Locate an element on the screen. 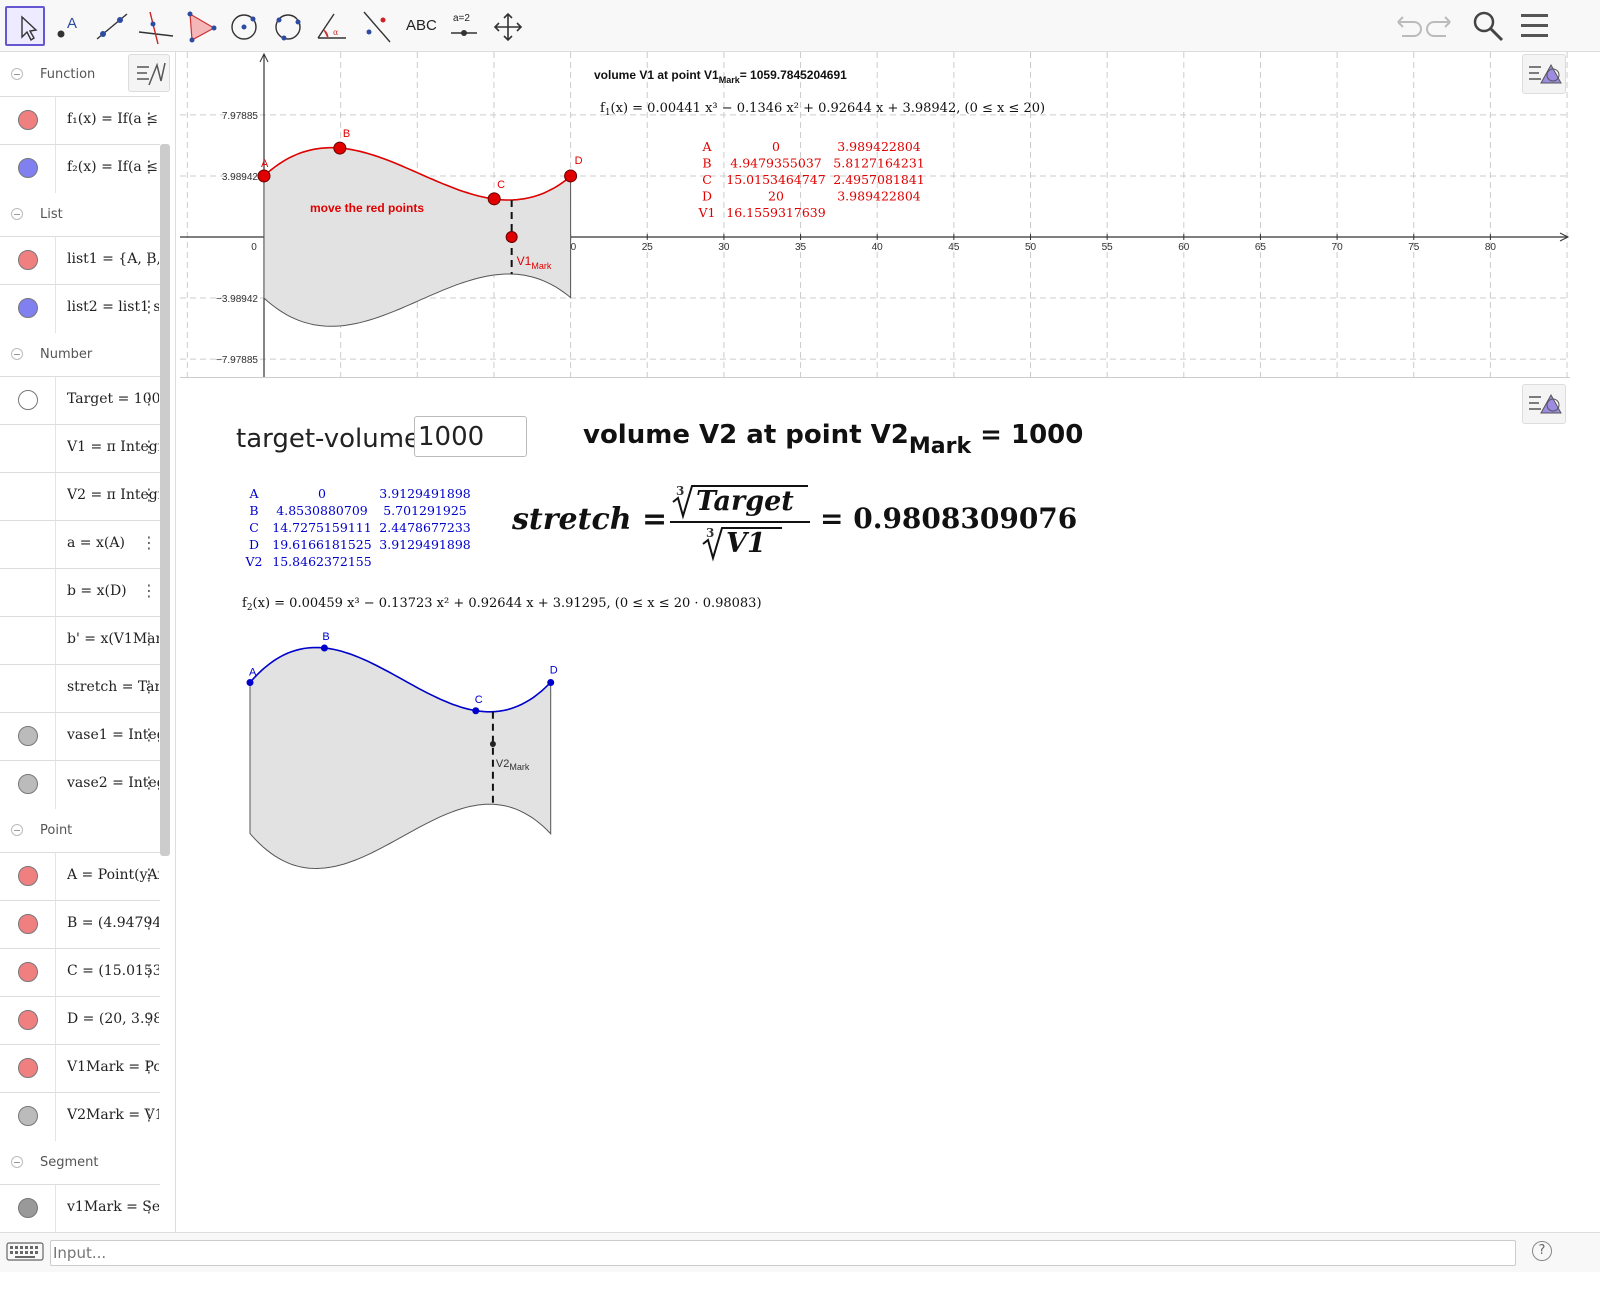 This screenshot has height=1300, width=1600. algebra-row: A = Point(yAxis⋮ is located at coordinates (80, 876).